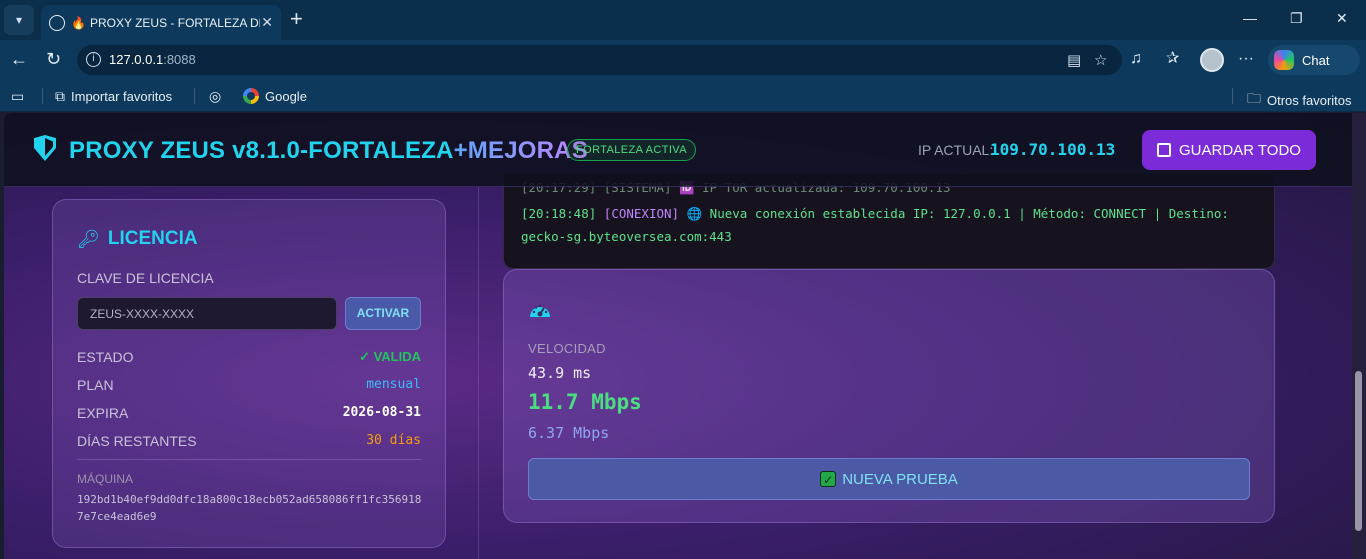 This screenshot has height=559, width=1366. I want to click on close-tab-icon: ✕, so click(267, 22).